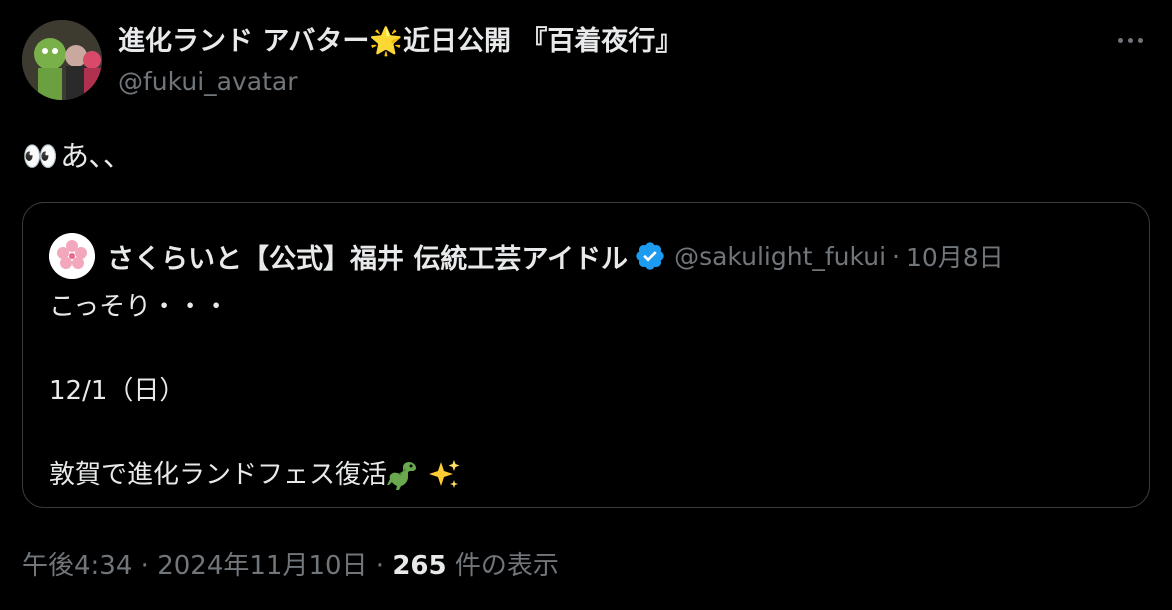 The image size is (1172, 610). I want to click on avatar-image, so click(62, 60).